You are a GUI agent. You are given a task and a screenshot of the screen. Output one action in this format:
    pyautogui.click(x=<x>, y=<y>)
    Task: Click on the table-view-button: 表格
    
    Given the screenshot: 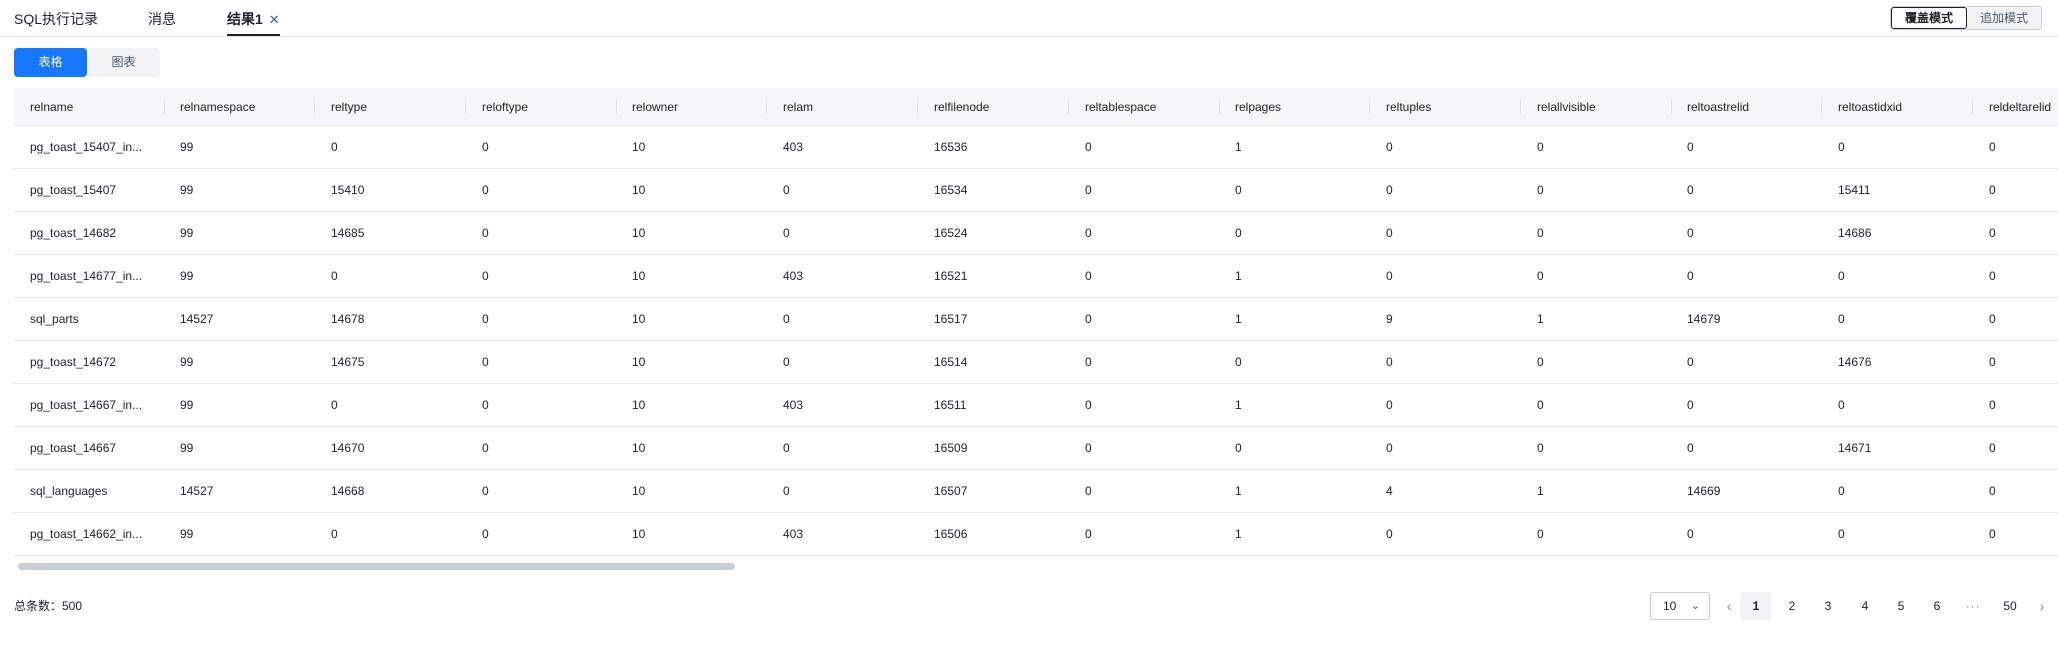 What is the action you would take?
    pyautogui.click(x=50, y=62)
    